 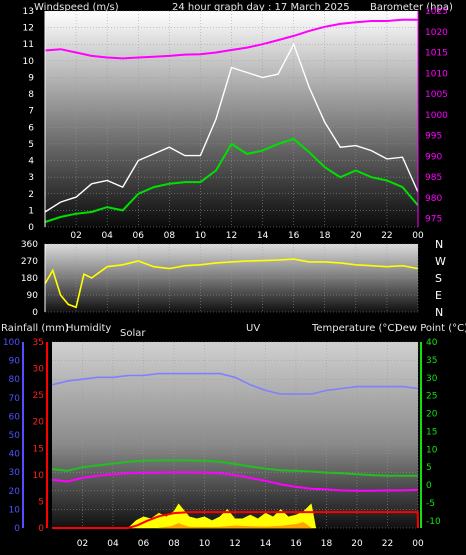 What do you see at coordinates (436, 33) in the screenshot?
I see `barometer-tick-label: 1020` at bounding box center [436, 33].